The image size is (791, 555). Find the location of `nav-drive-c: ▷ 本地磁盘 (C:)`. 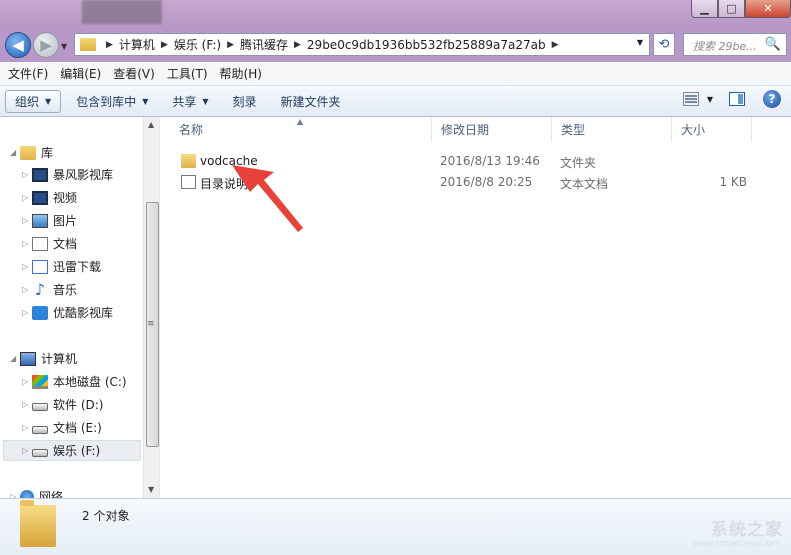

nav-drive-c: ▷ 本地磁盘 (C:) is located at coordinates (74, 381).